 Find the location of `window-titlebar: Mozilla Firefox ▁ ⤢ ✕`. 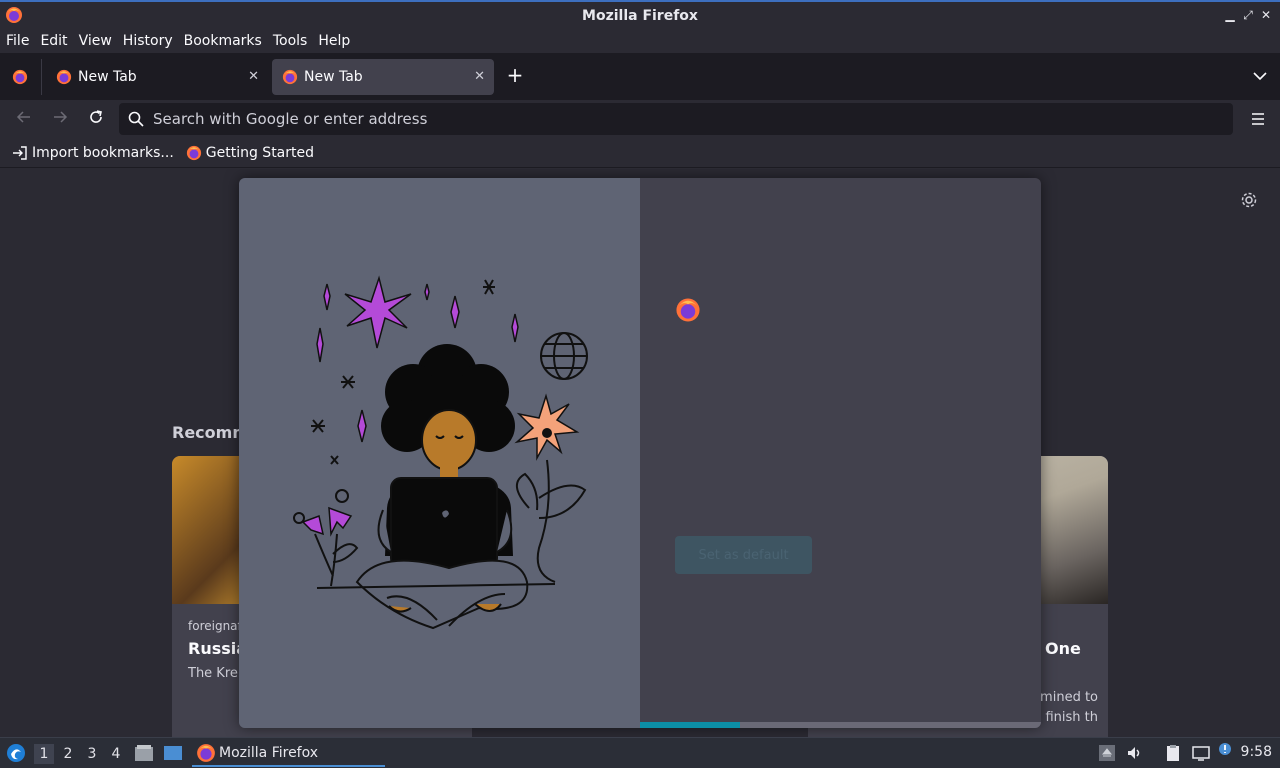

window-titlebar: Mozilla Firefox ▁ ⤢ ✕ is located at coordinates (640, 14).